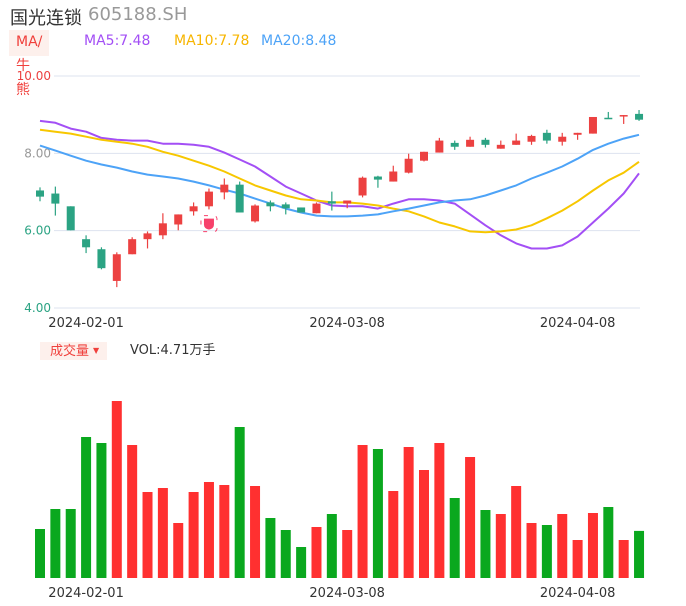  Describe the element at coordinates (37, 231) in the screenshot. I see `y-tick-label: 6.00` at that location.